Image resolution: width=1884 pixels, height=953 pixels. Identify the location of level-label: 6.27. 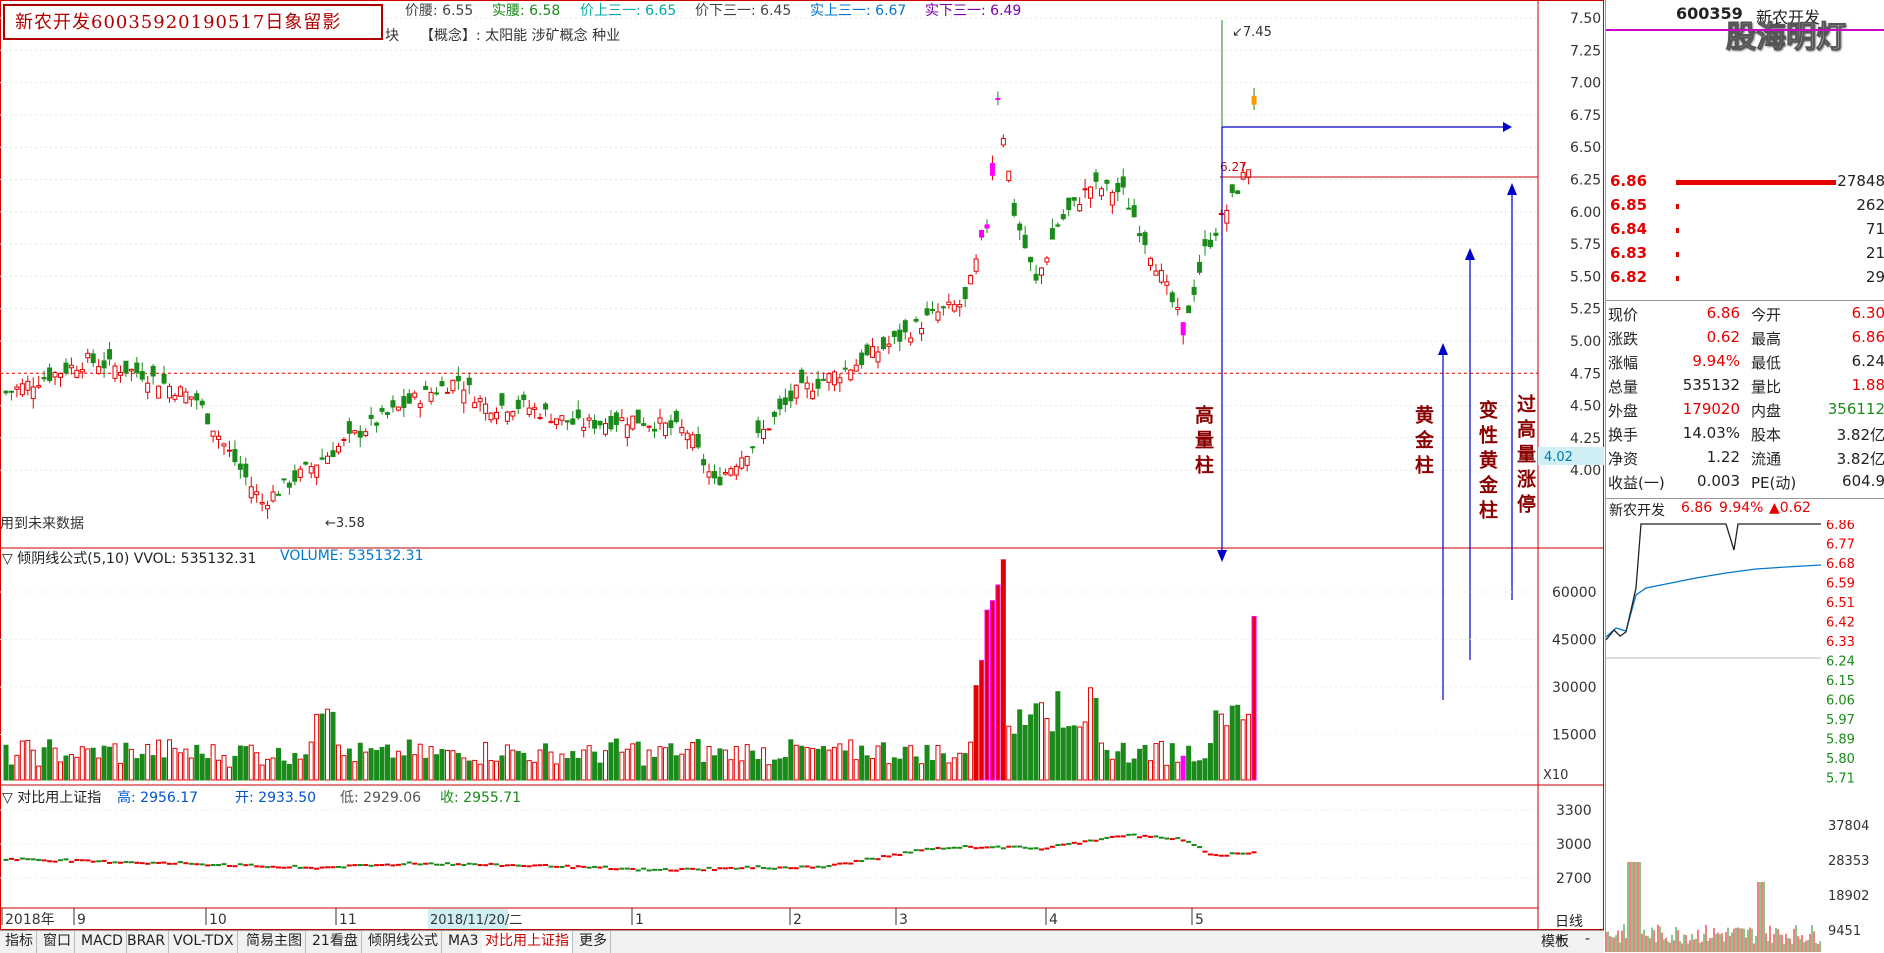
(1233, 167).